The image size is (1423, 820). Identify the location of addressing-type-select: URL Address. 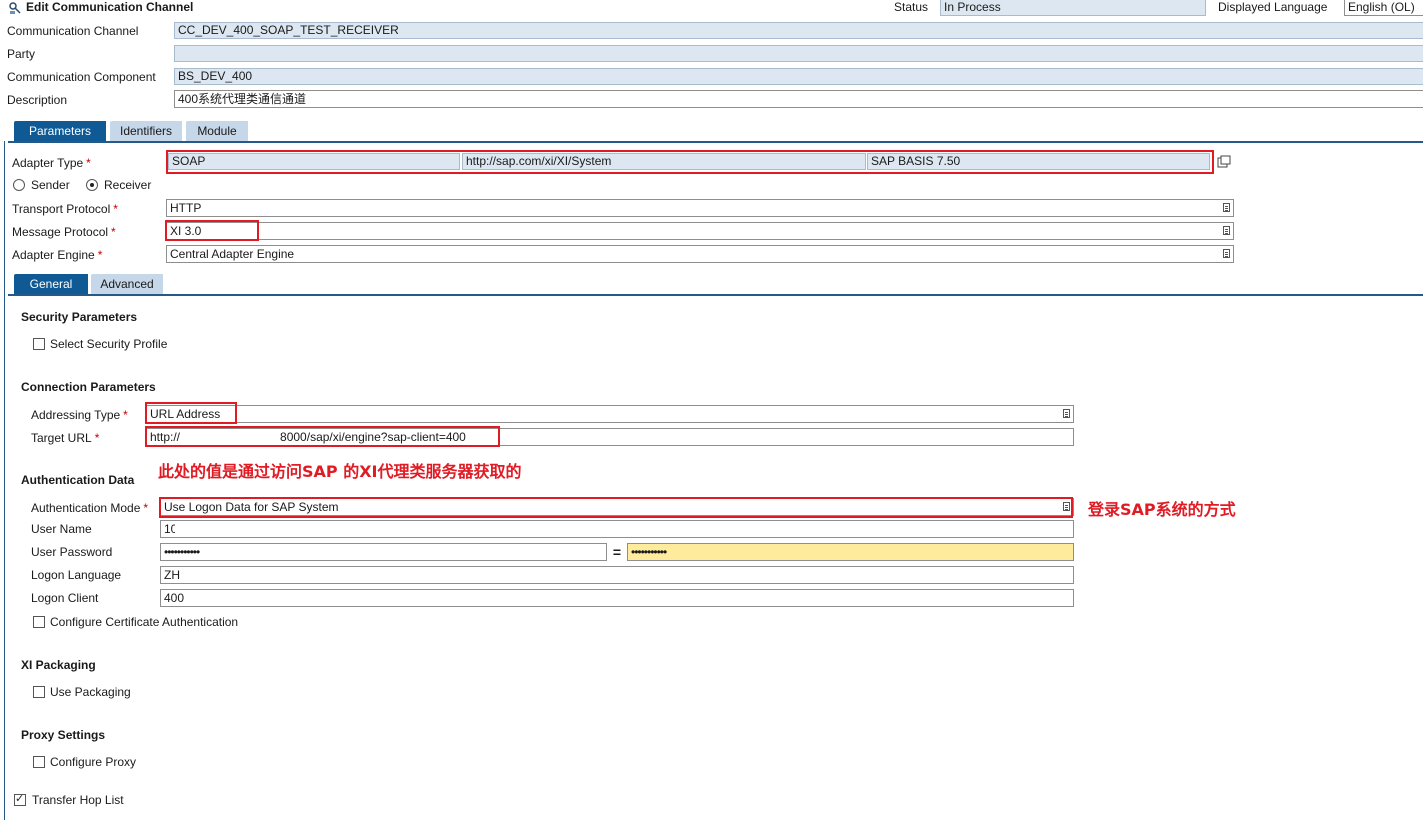
(610, 414).